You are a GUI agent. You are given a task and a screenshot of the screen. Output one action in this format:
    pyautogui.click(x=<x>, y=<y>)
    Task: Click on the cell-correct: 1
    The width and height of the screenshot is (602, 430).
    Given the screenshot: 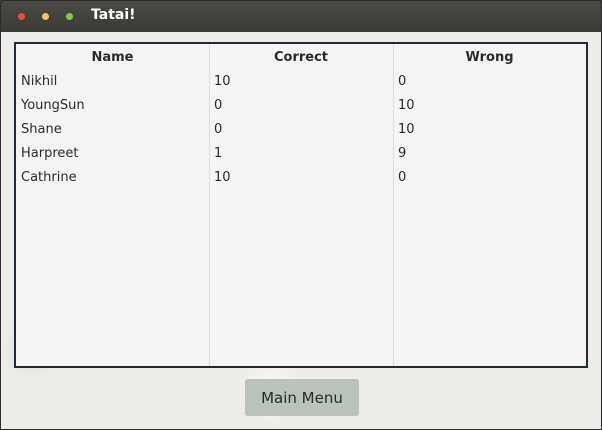 What is the action you would take?
    pyautogui.click(x=218, y=153)
    